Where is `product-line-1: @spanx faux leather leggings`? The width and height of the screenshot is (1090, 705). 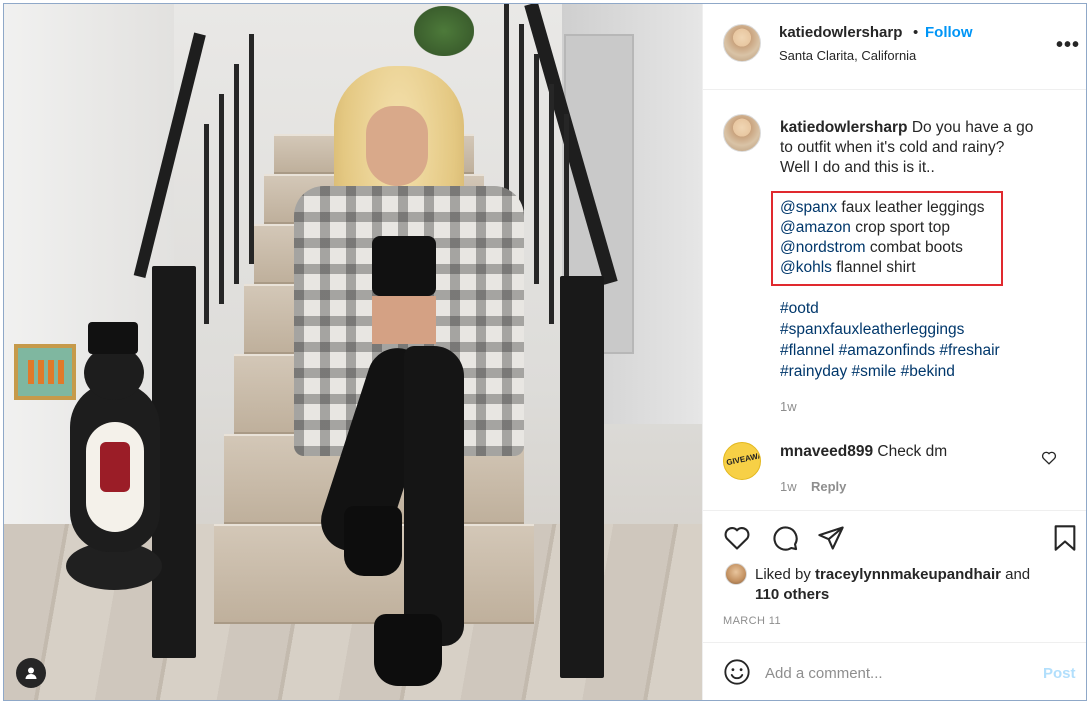 product-line-1: @spanx faux leather leggings is located at coordinates (882, 208).